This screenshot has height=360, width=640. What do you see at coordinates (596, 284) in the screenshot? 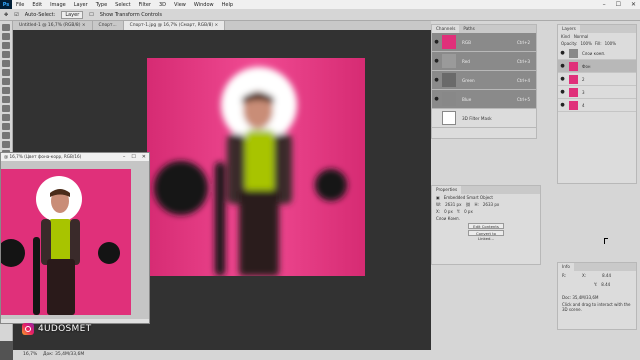
I see `y-coord-label: Y:` at bounding box center [596, 284].